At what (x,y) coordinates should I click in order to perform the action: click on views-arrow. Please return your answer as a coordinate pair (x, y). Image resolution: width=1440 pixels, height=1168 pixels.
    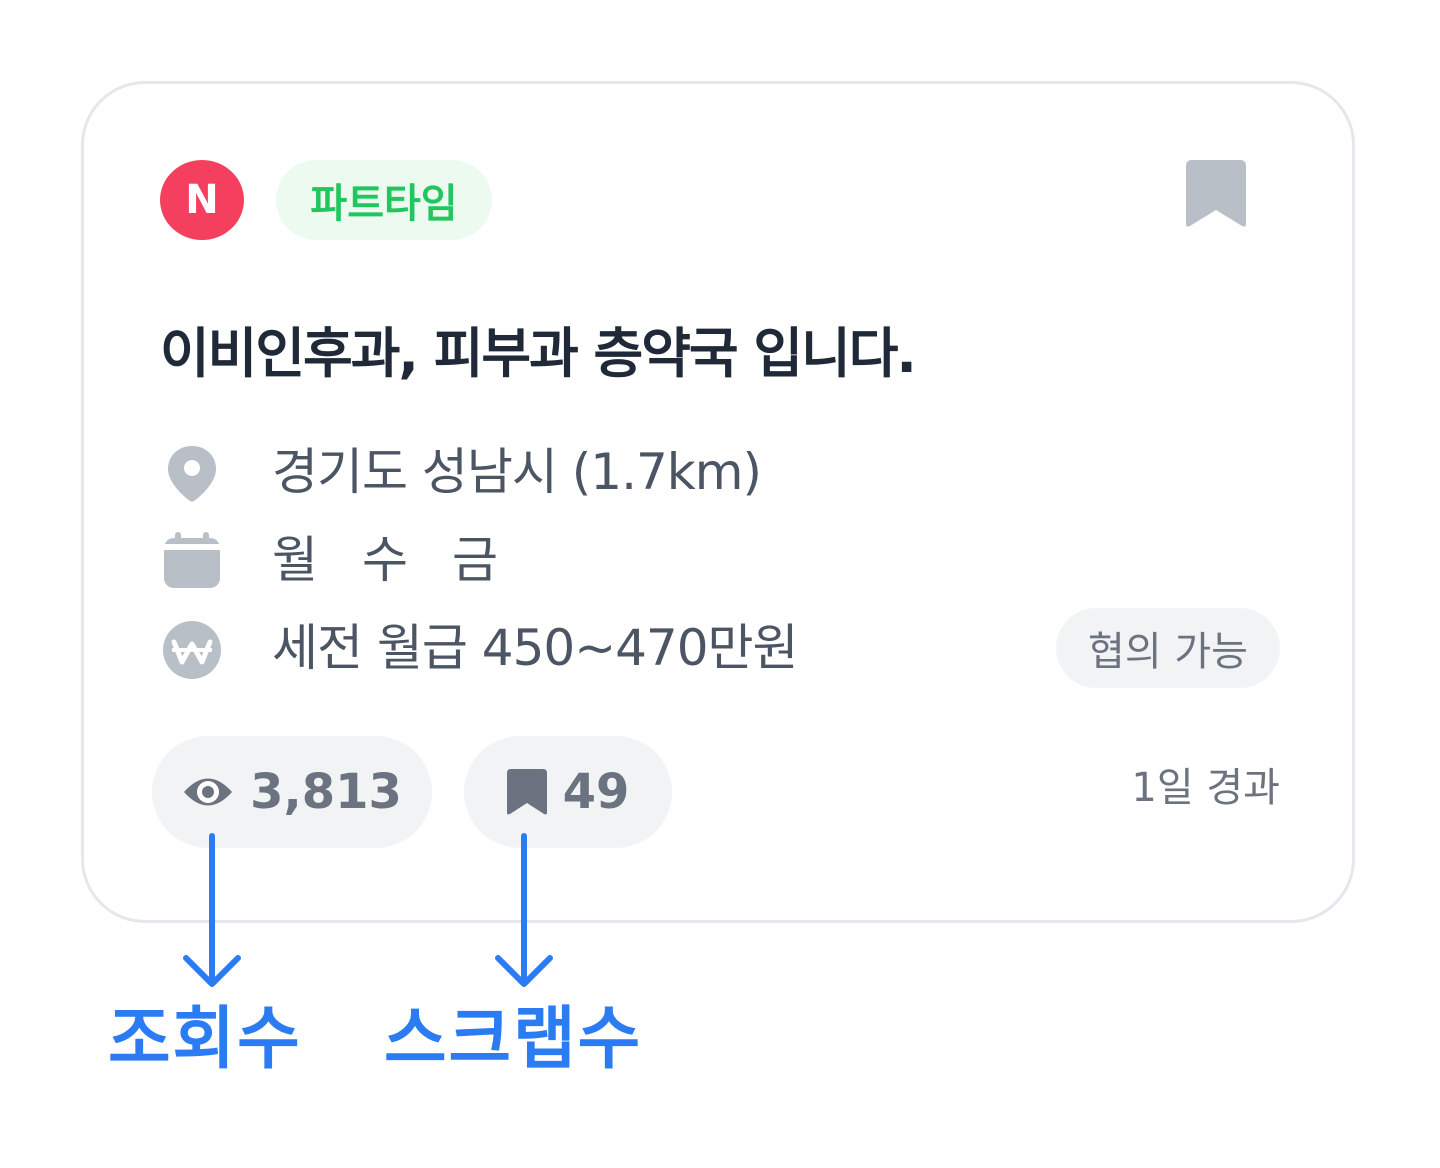
    Looking at the image, I should click on (212, 910).